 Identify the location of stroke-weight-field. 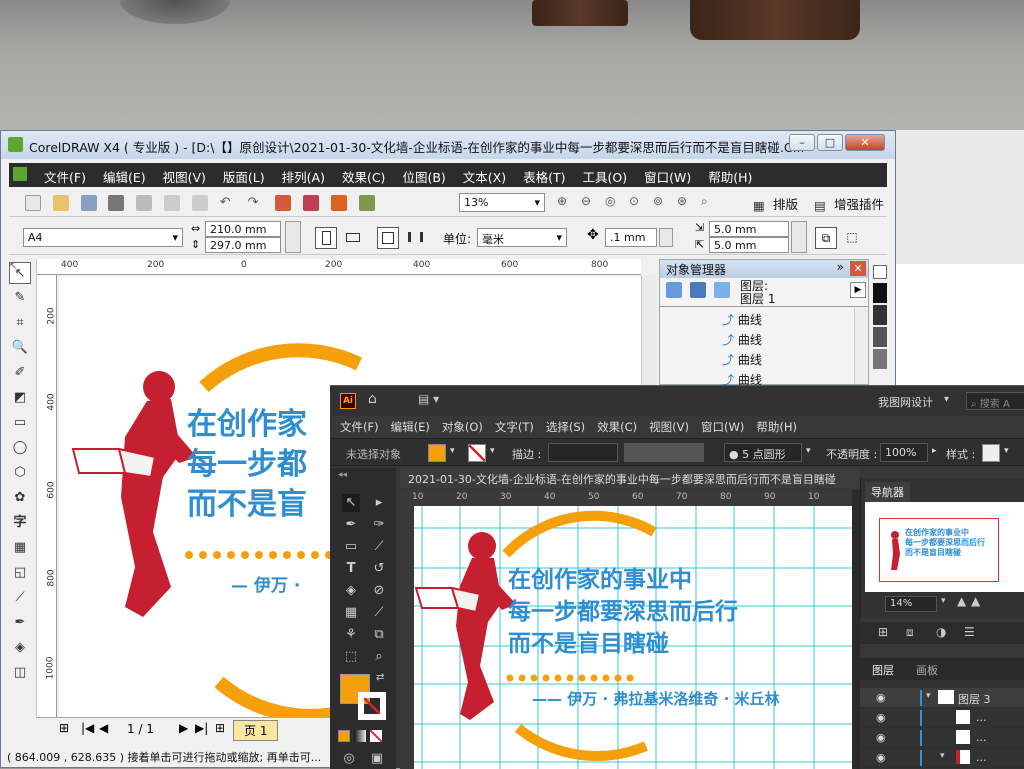
(583, 452).